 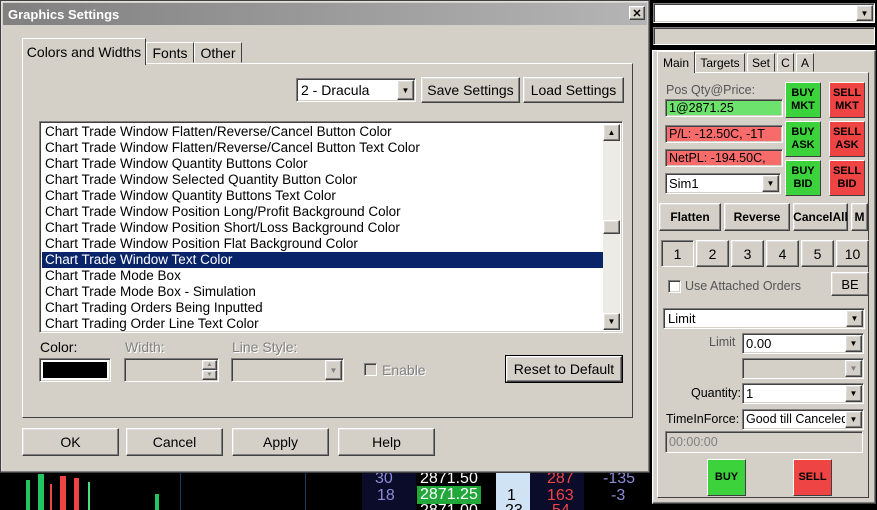 I want to click on quantity-button-1: 1, so click(x=677, y=253).